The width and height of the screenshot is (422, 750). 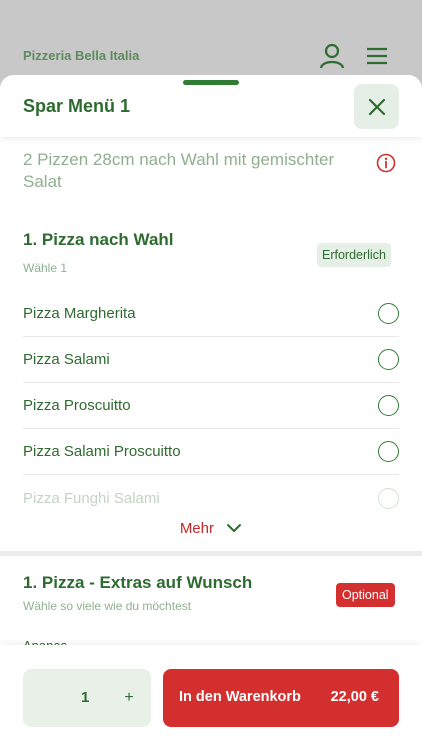 What do you see at coordinates (107, 606) in the screenshot?
I see `group-subtitle-extras: Wähle so viele wie du möchtest` at bounding box center [107, 606].